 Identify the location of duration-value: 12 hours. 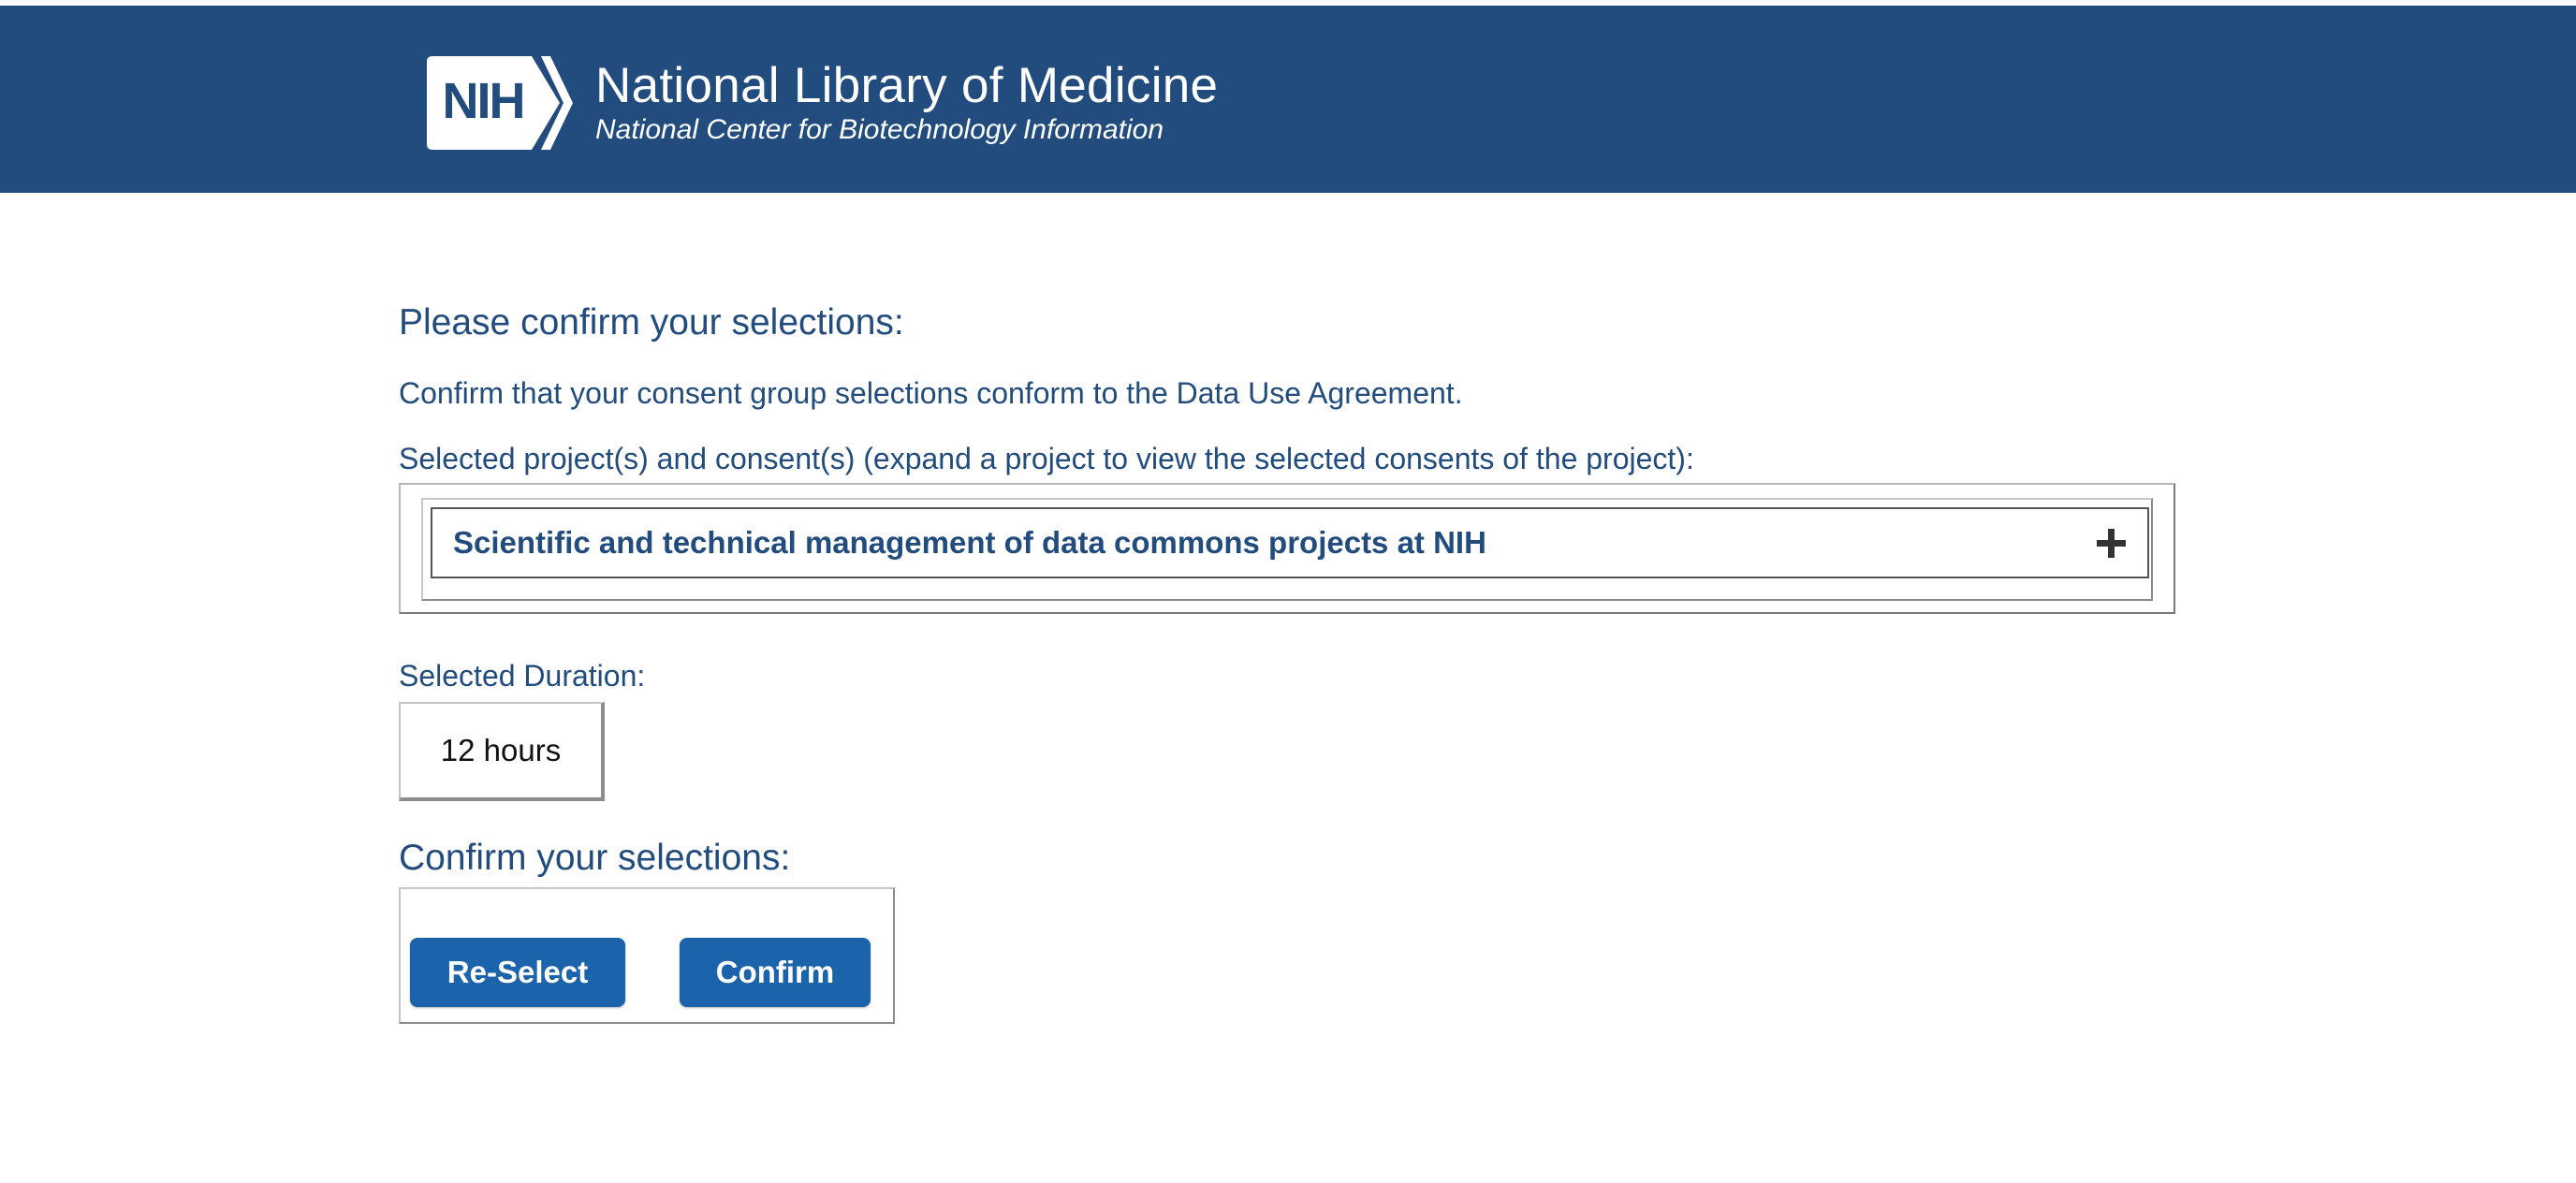
(501, 750).